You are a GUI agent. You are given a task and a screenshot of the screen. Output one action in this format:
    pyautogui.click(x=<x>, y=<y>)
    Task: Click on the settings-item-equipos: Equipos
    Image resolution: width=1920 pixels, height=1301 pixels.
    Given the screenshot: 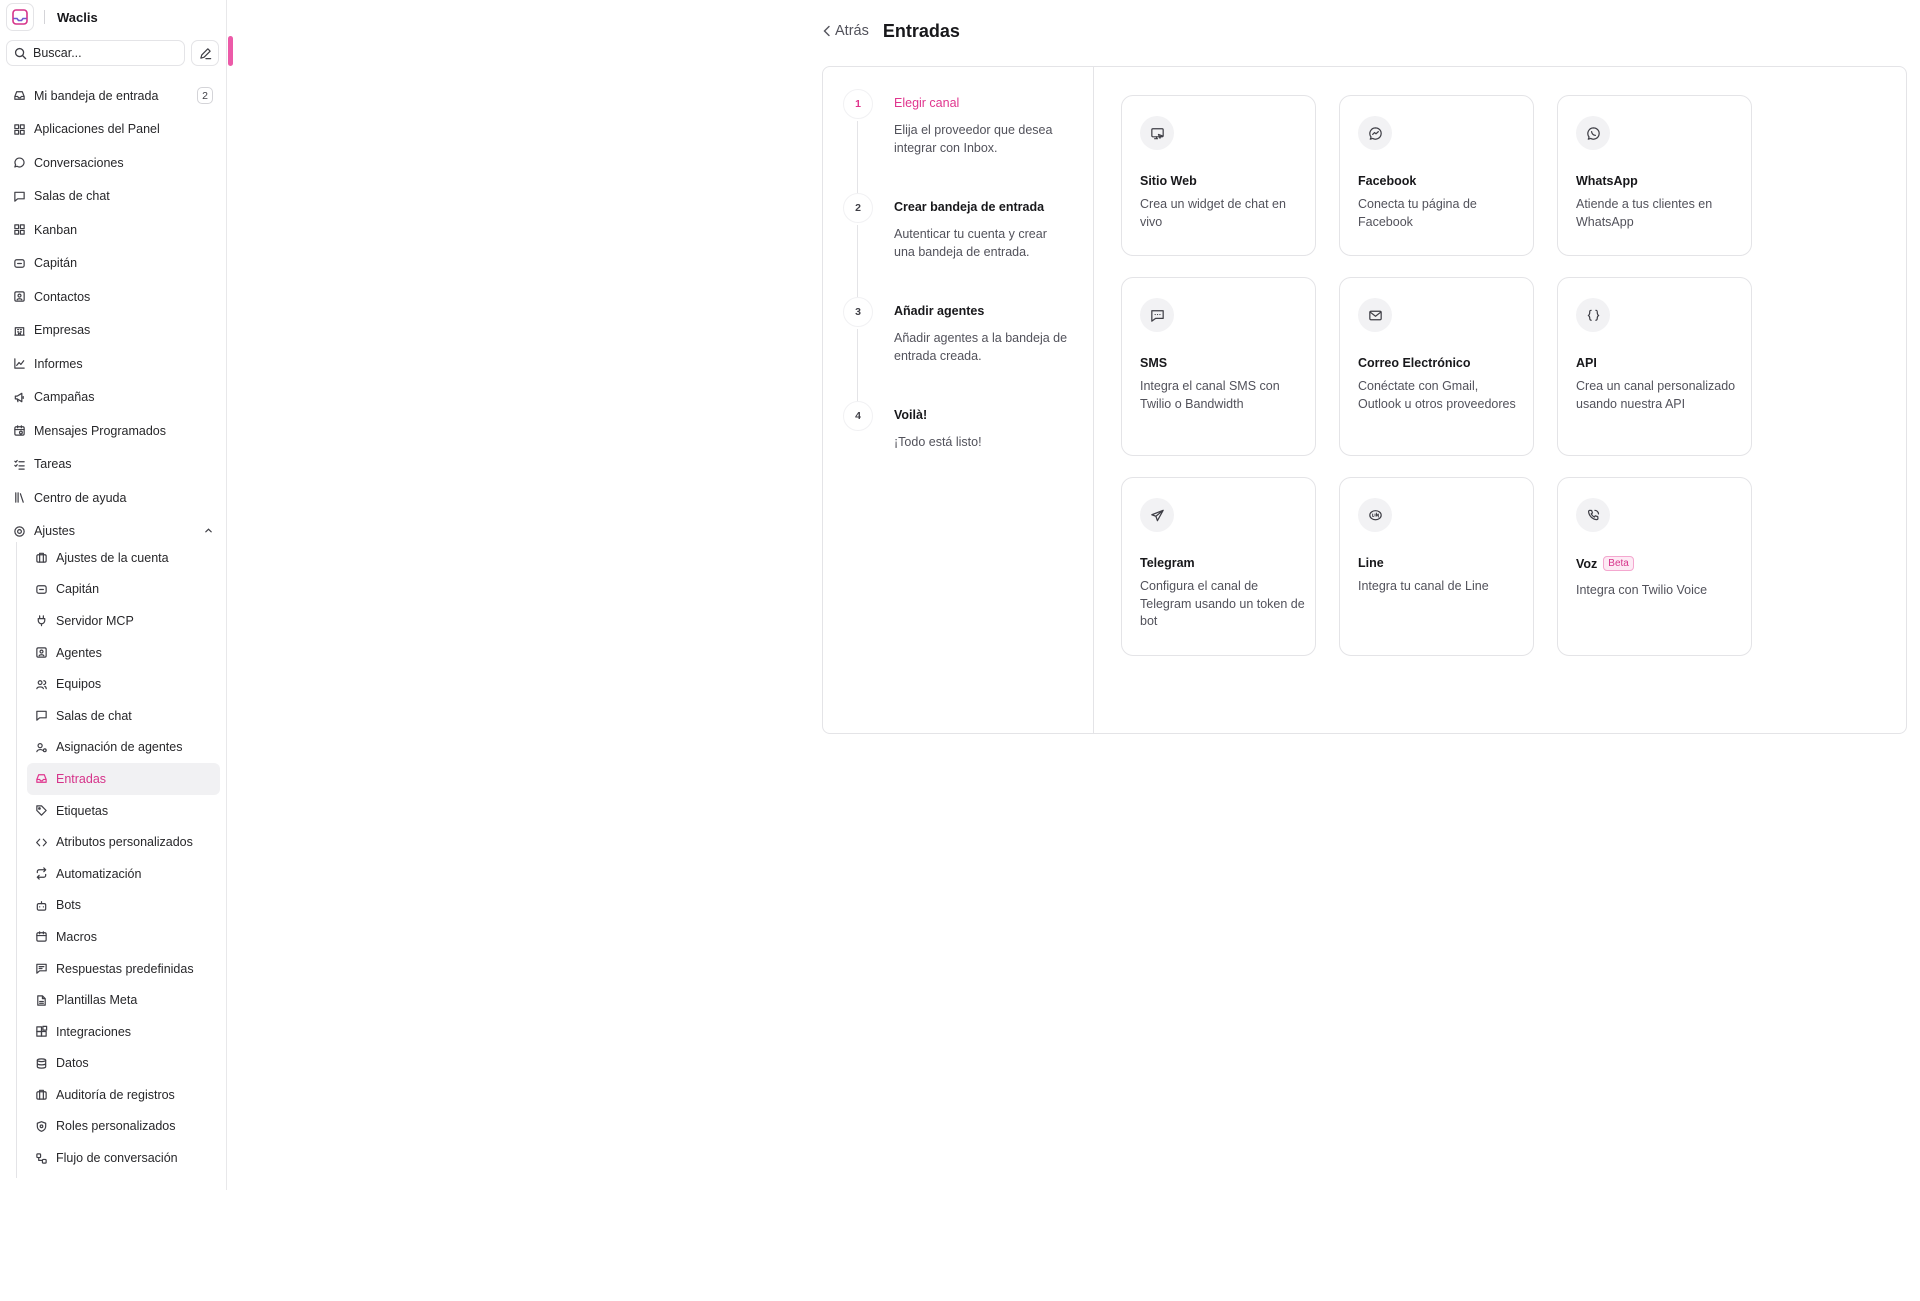 What is the action you would take?
    pyautogui.click(x=123, y=684)
    